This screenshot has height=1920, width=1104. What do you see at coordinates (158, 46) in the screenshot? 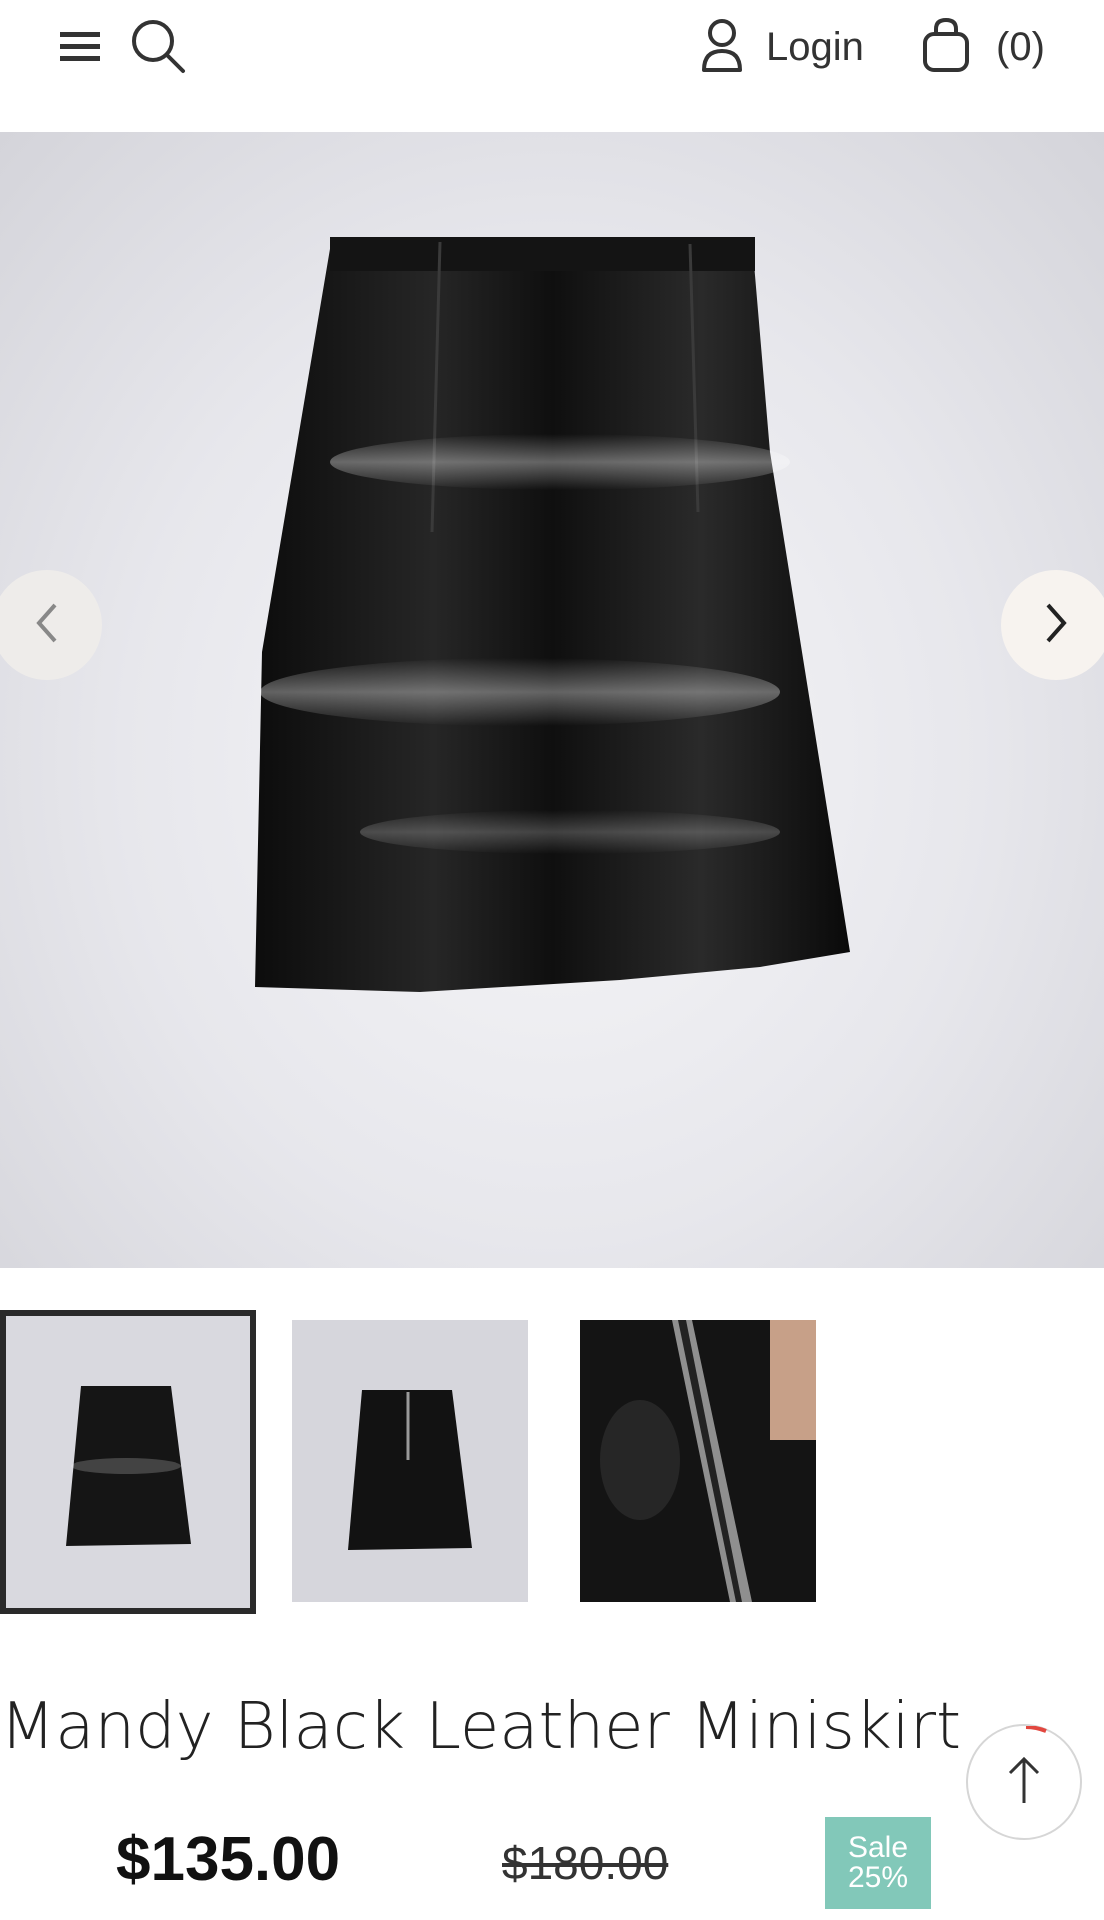
I see `search-icon` at bounding box center [158, 46].